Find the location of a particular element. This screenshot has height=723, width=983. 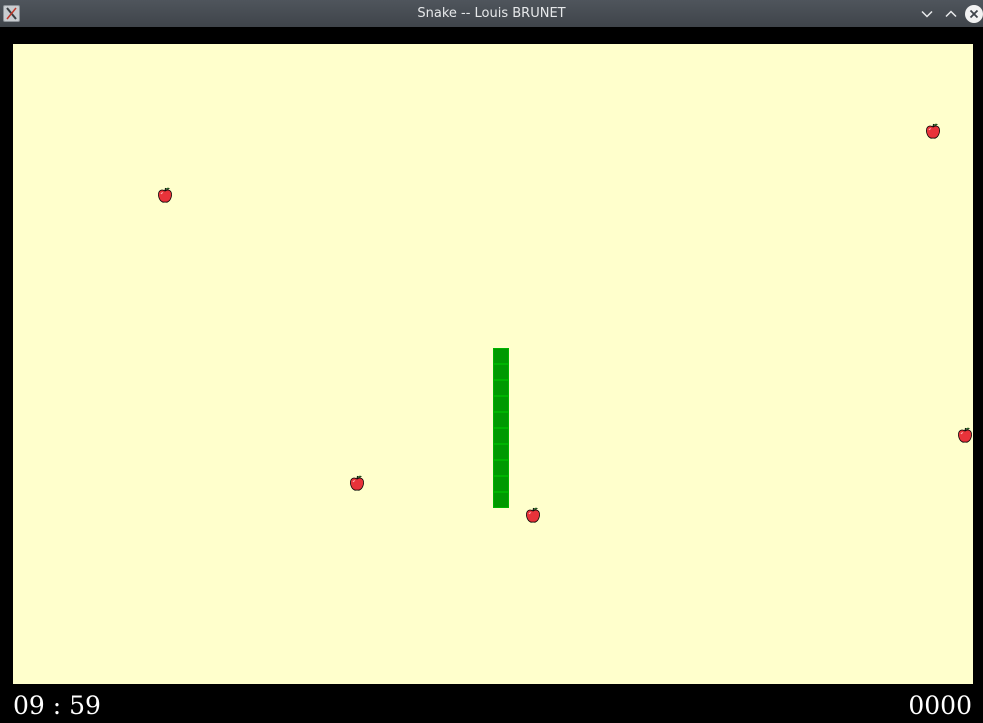

title-bar: Snake -- Louis BRUNET is located at coordinates (491, 13).